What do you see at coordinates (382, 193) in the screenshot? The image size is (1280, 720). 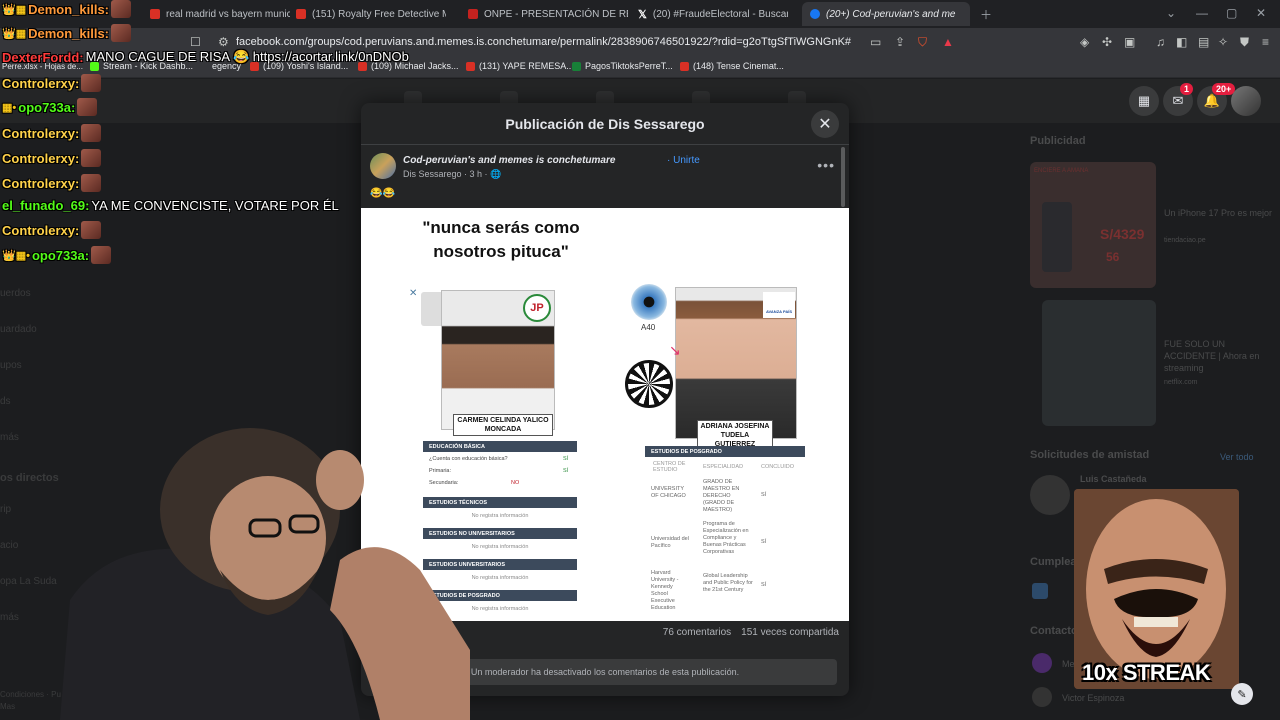 I see `post-caption: 😂😂` at bounding box center [382, 193].